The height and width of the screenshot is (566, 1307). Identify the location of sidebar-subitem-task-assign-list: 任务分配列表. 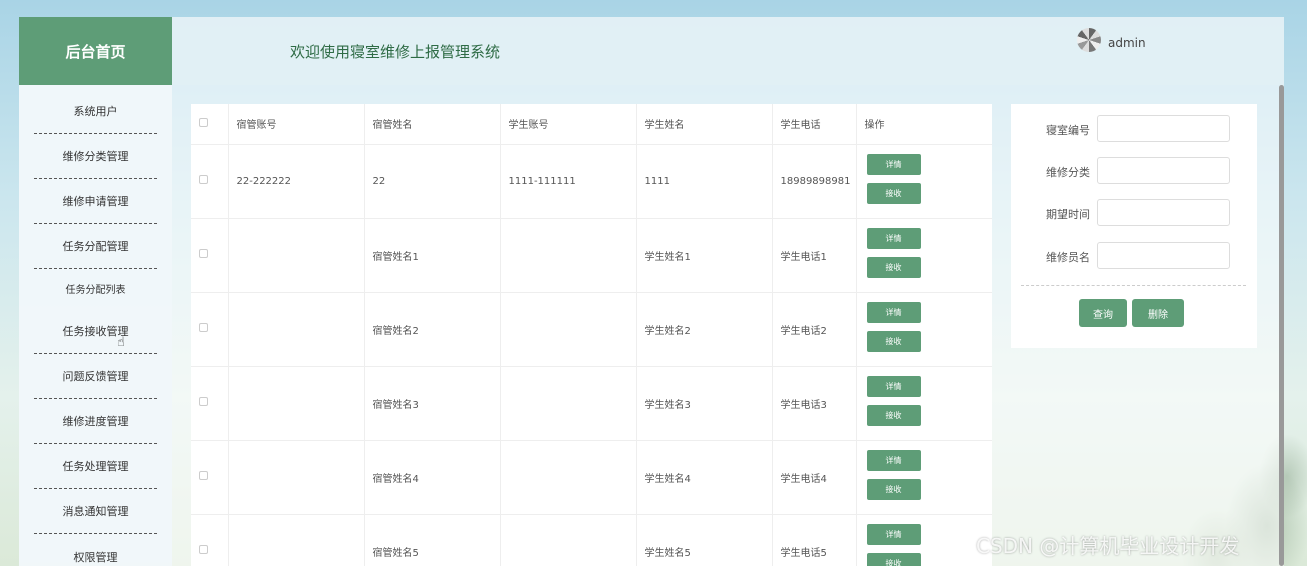
(95, 288).